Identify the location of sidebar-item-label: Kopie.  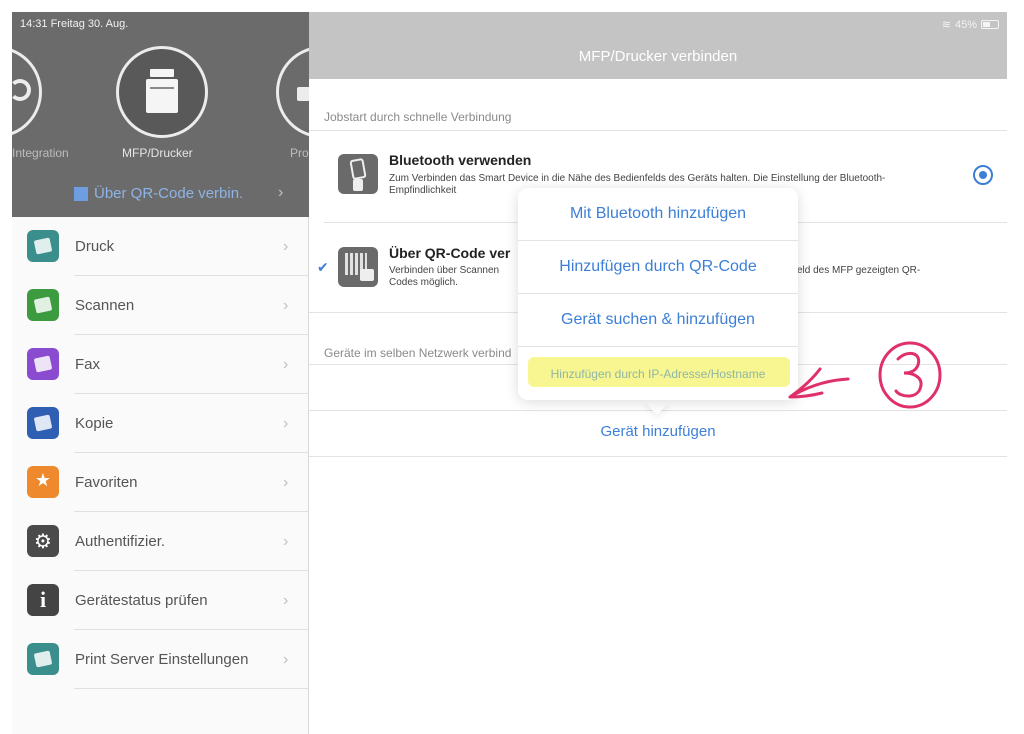
(94, 423).